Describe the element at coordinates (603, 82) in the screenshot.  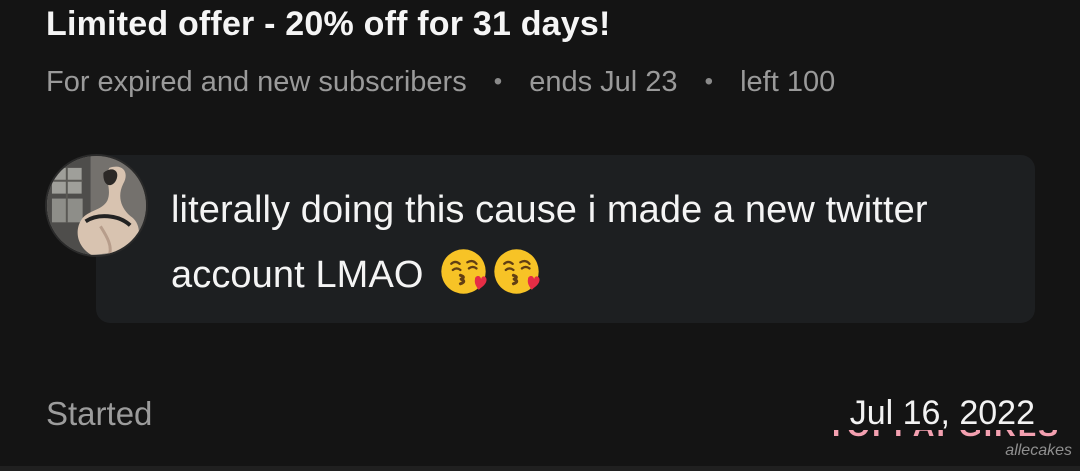
I see `offer-ends: ends Jul 23` at that location.